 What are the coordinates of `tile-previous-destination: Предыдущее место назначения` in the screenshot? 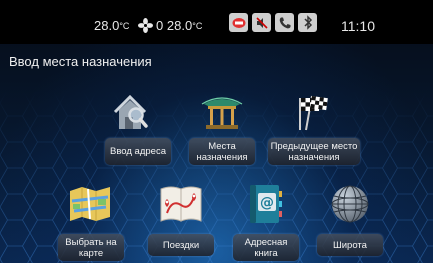 It's located at (314, 131).